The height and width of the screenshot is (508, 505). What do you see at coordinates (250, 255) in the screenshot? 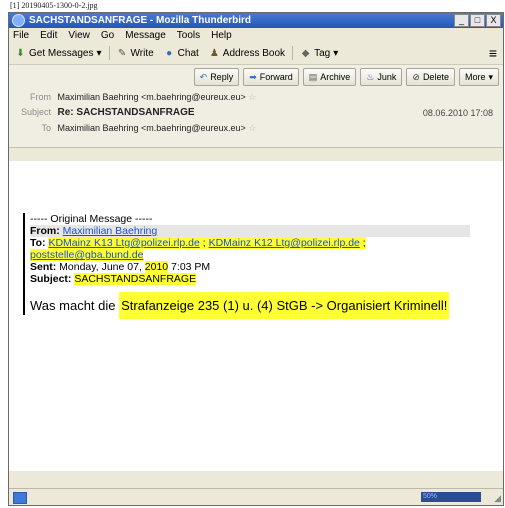
I see `quoted-to-row-2: poststelle@gba.bund.de` at bounding box center [250, 255].